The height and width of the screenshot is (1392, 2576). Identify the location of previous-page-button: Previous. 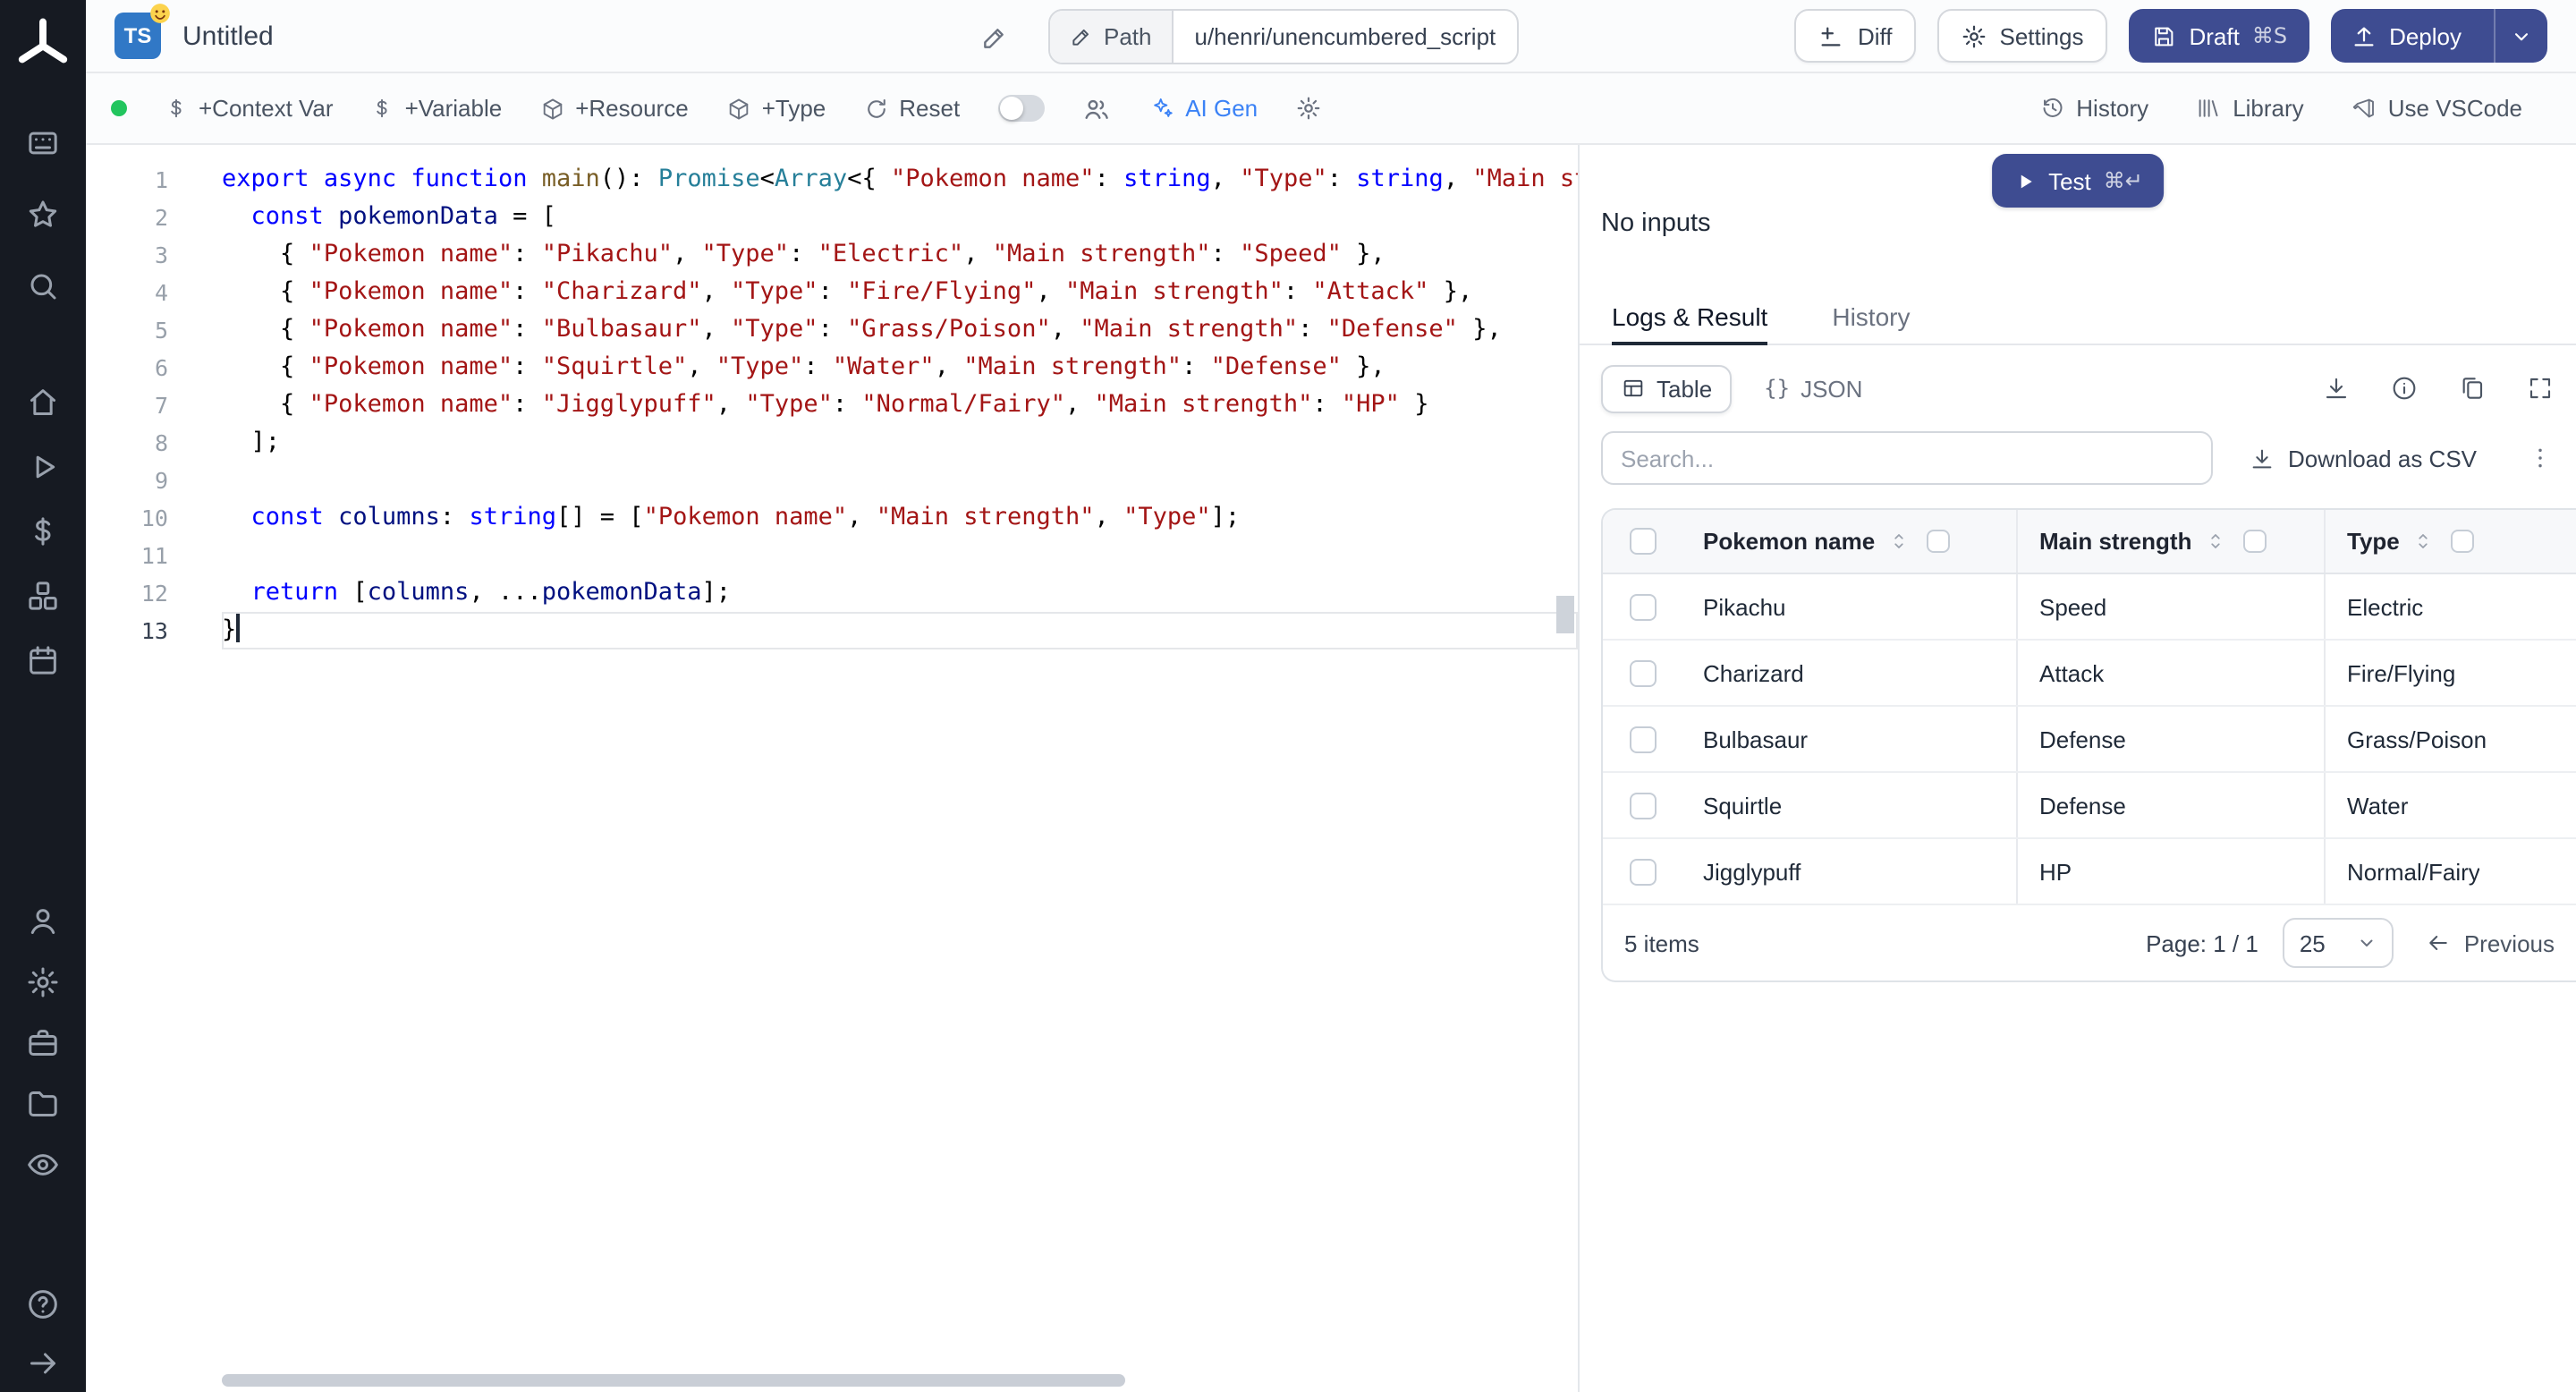
(2491, 942).